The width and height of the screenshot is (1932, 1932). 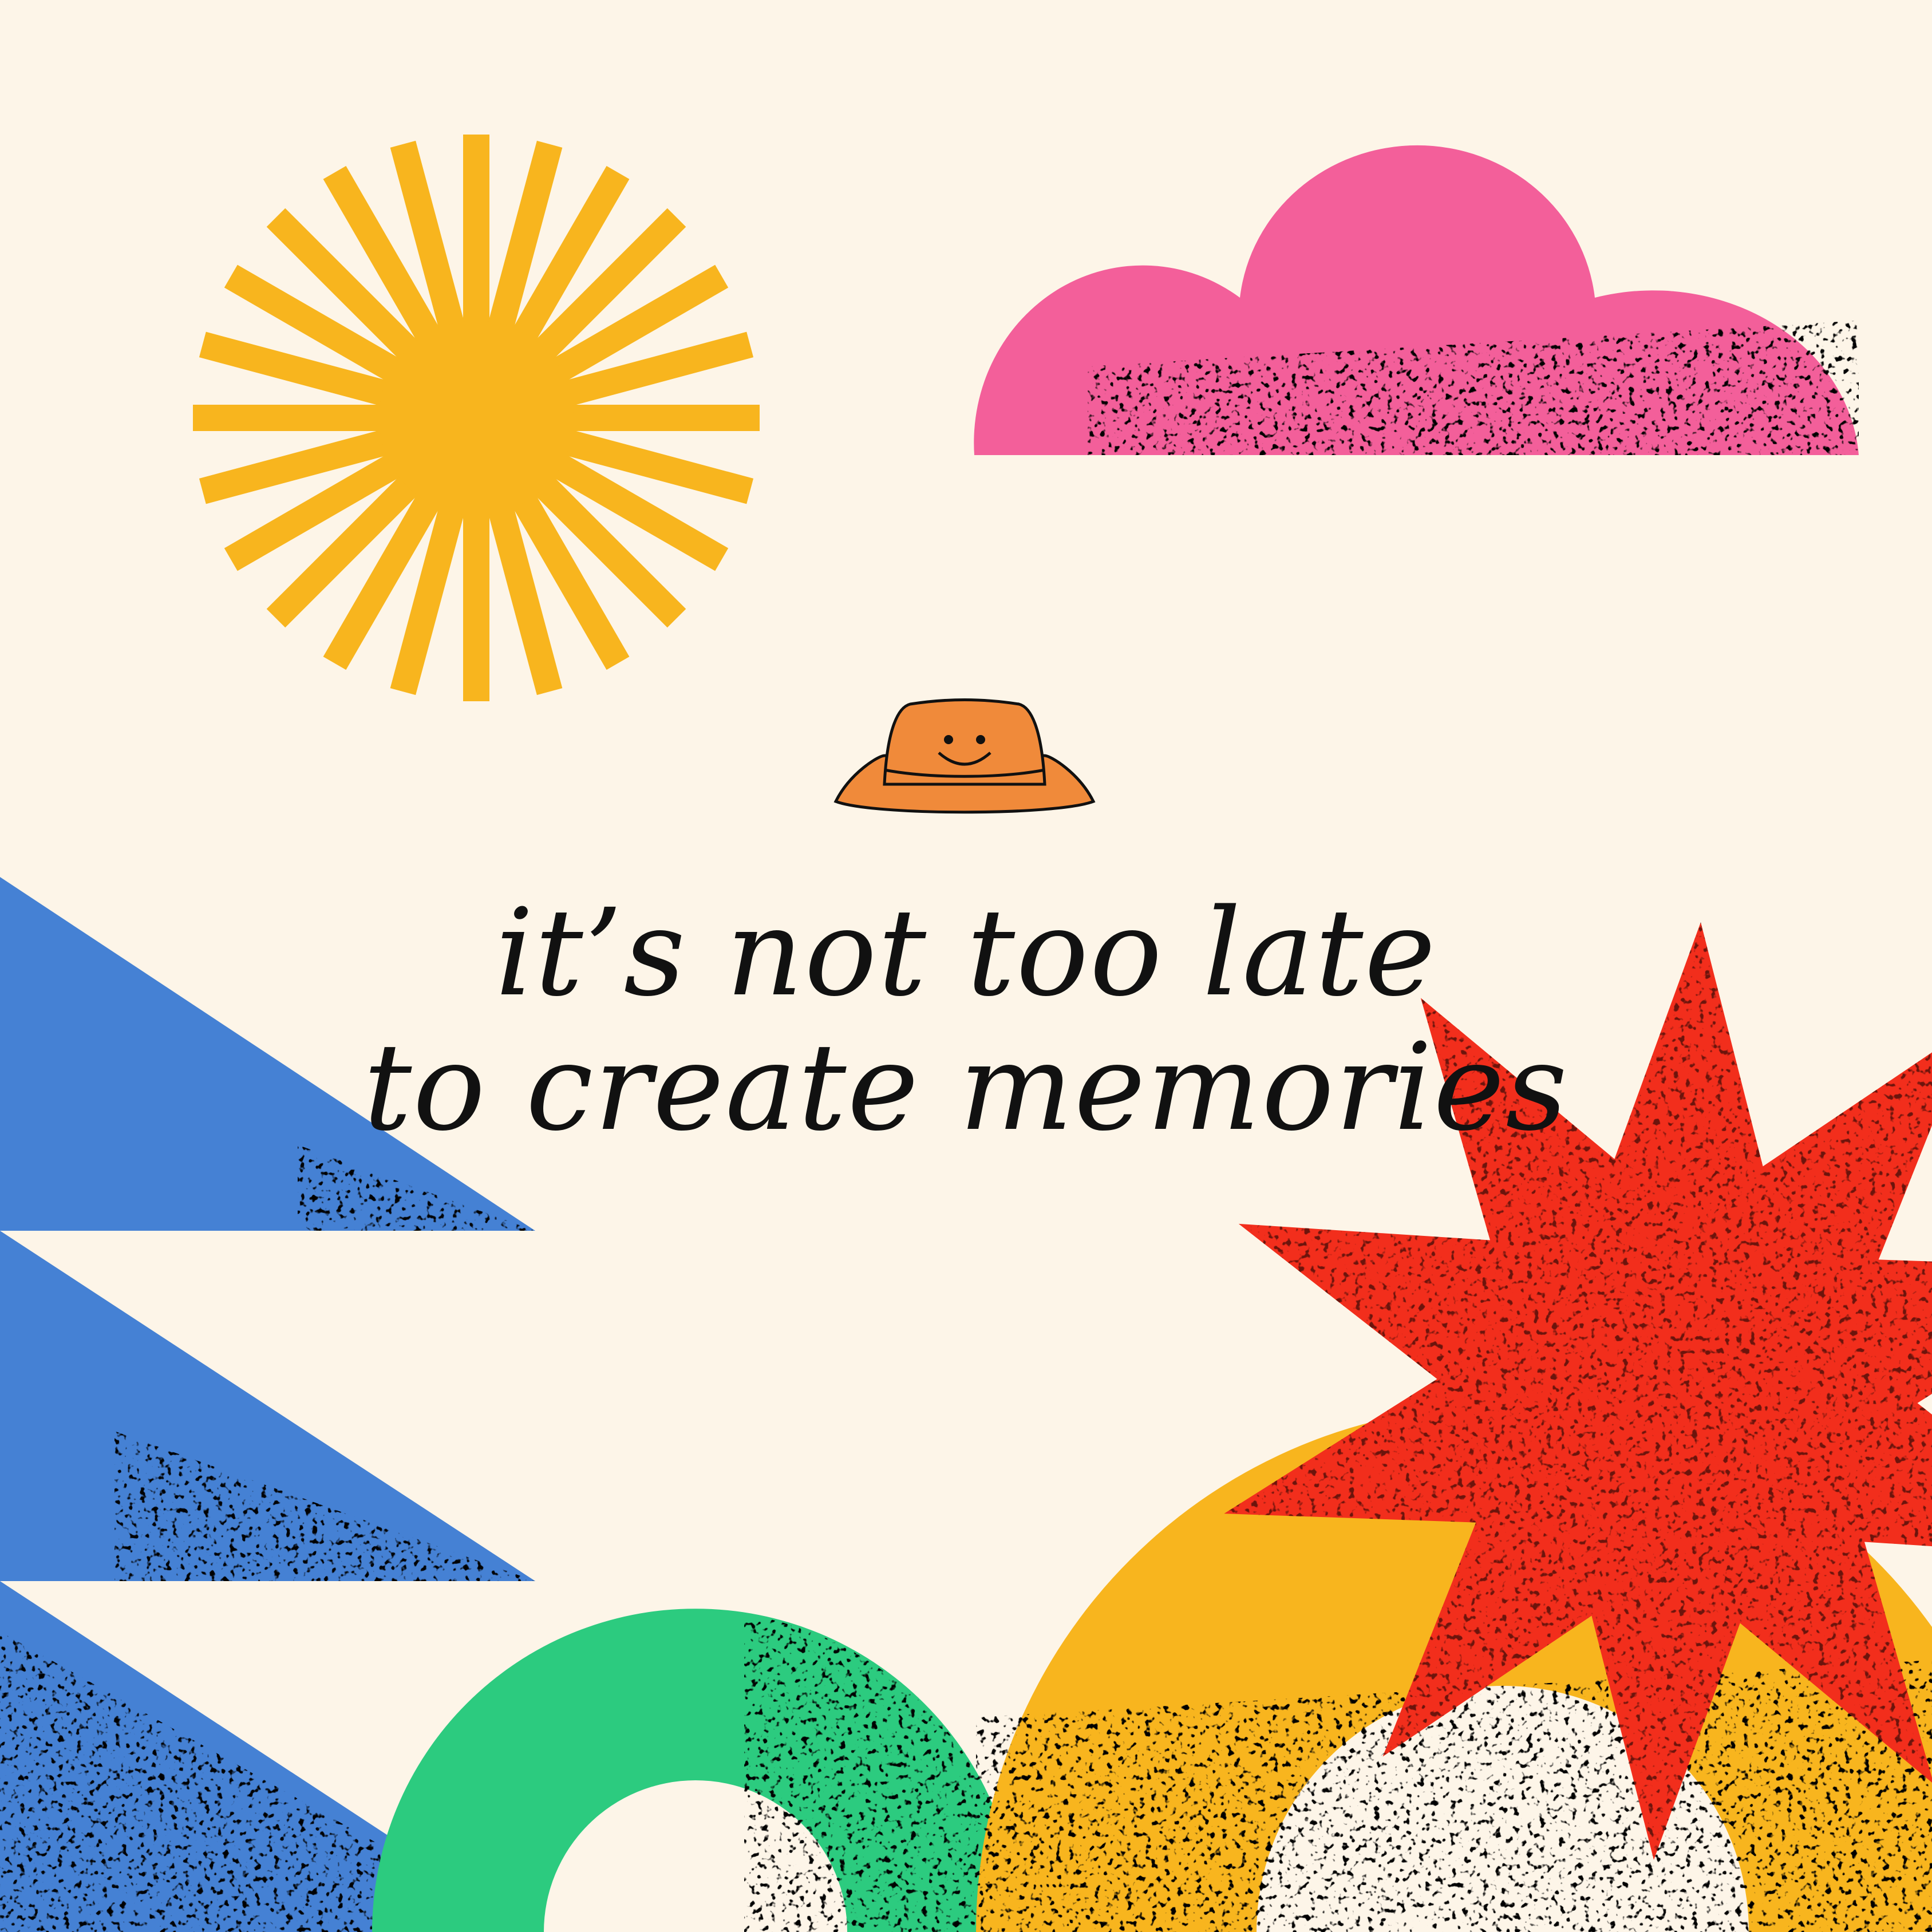 What do you see at coordinates (476, 418) in the screenshot?
I see `sun-icon` at bounding box center [476, 418].